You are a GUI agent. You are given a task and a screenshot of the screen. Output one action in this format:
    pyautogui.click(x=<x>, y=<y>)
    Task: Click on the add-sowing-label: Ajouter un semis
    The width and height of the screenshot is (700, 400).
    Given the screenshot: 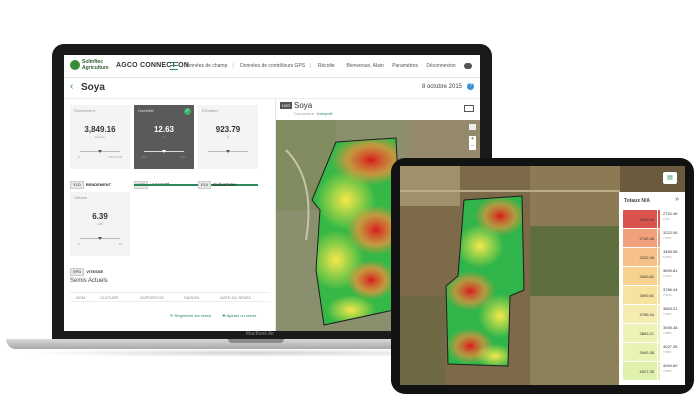 What is the action you would take?
    pyautogui.click(x=241, y=315)
    